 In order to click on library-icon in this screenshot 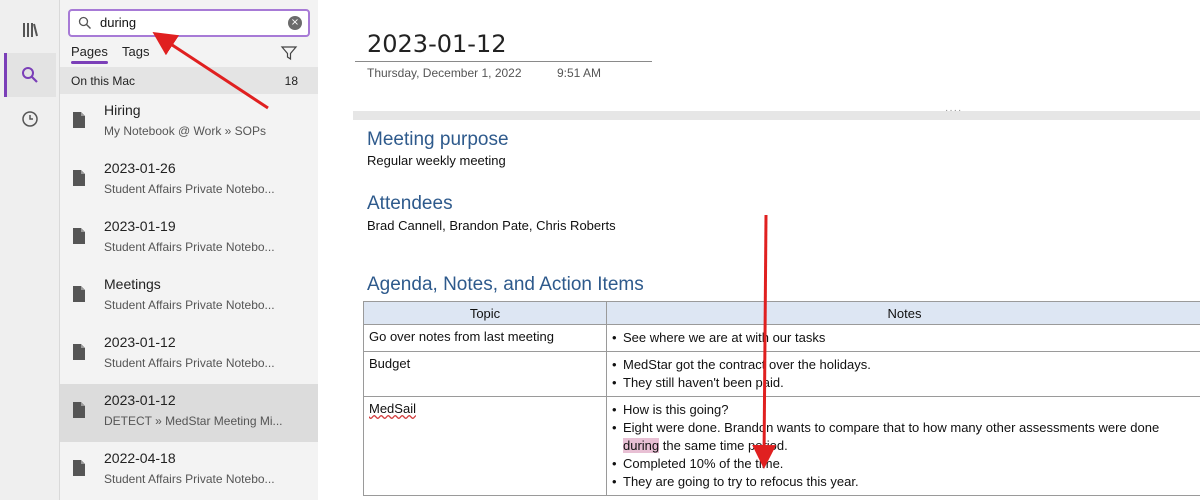, I will do `click(30, 30)`.